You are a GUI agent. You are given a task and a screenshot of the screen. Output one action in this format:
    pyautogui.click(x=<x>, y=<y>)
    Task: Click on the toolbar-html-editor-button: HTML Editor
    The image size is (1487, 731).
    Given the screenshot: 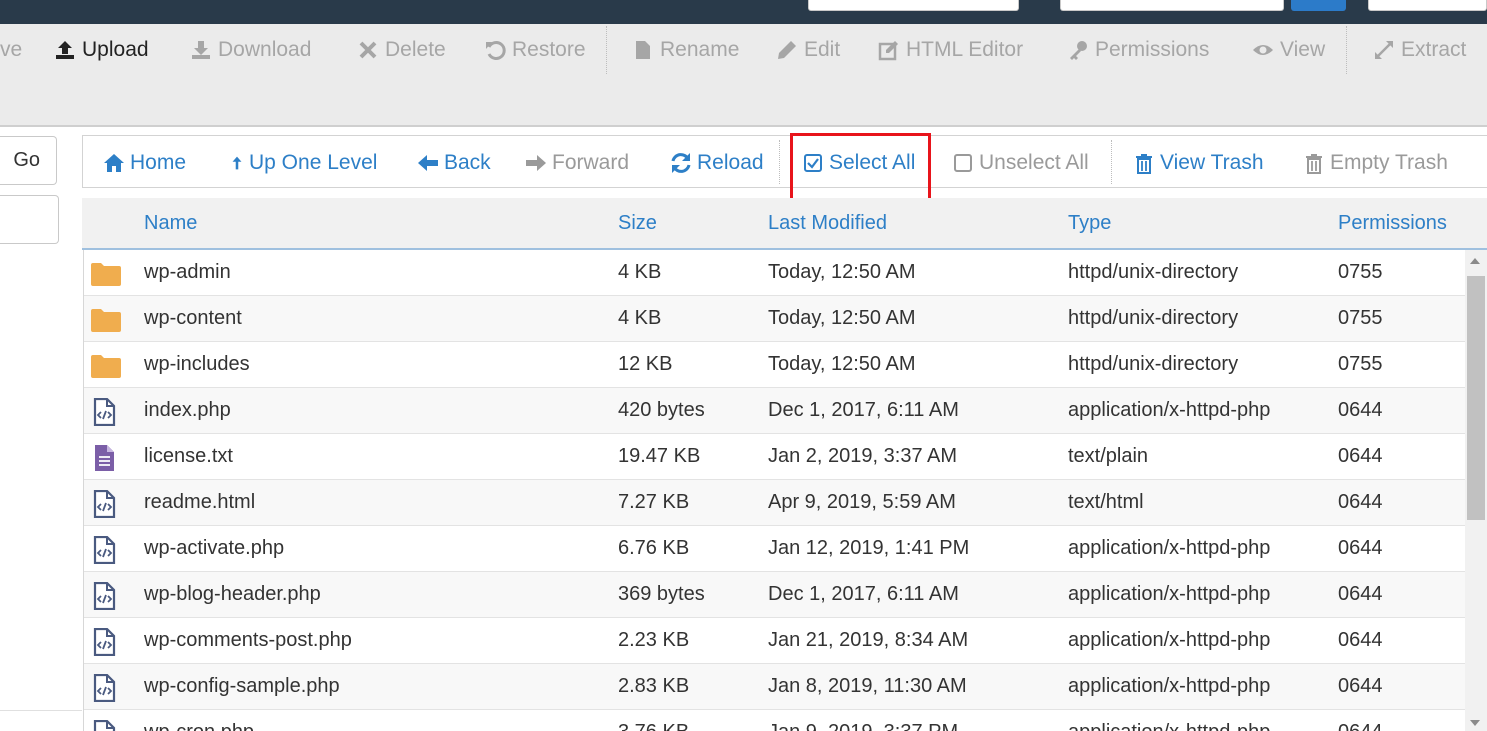 What is the action you would take?
    pyautogui.click(x=950, y=50)
    